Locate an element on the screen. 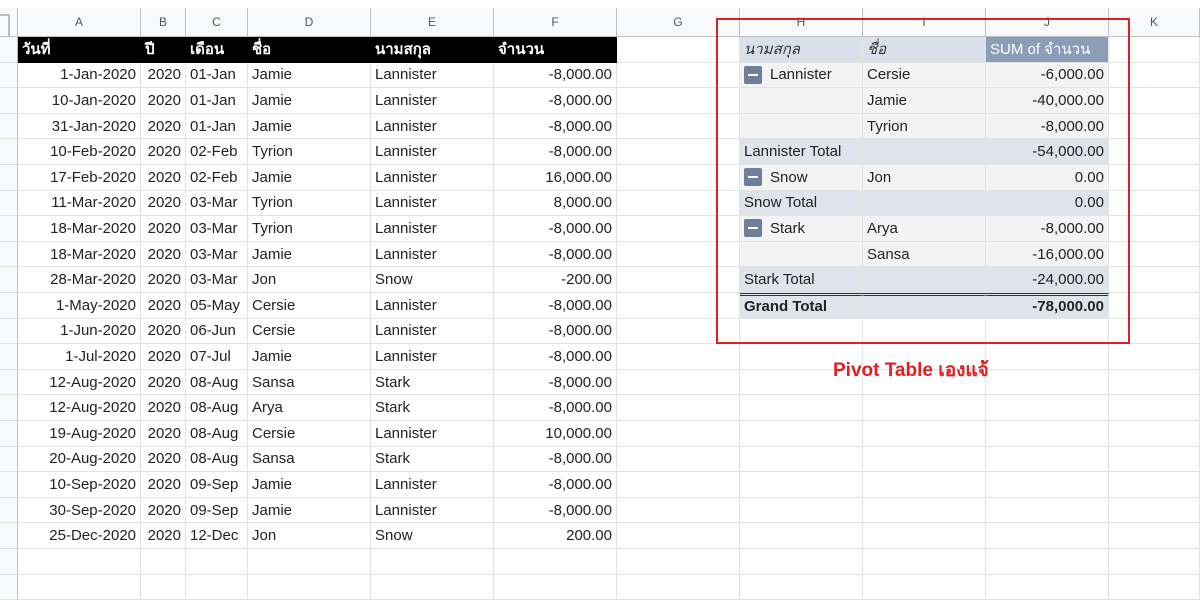 The height and width of the screenshot is (600, 1200). table-cell-date: 19-Aug-2020 is located at coordinates (79, 434).